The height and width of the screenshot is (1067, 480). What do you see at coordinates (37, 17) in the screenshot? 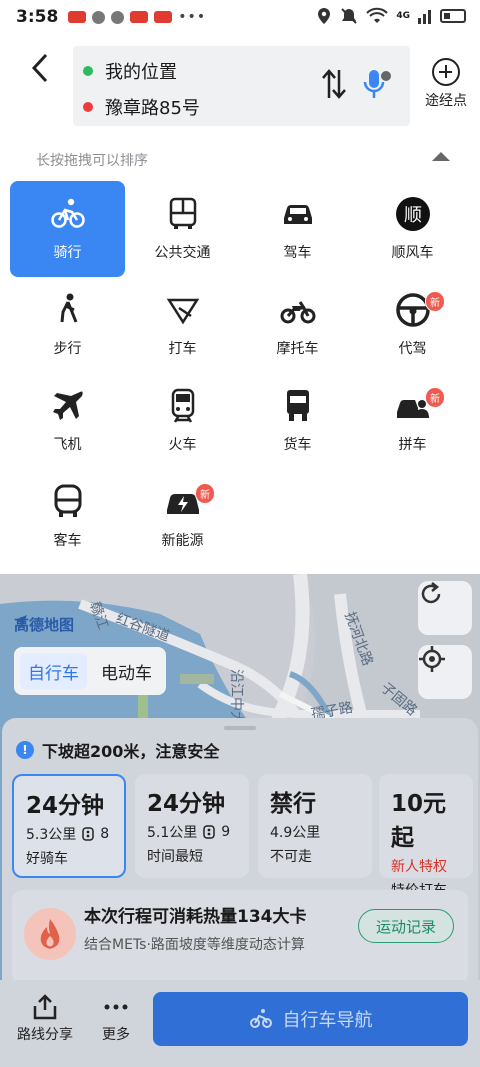
I see `status-time: 3:58` at bounding box center [37, 17].